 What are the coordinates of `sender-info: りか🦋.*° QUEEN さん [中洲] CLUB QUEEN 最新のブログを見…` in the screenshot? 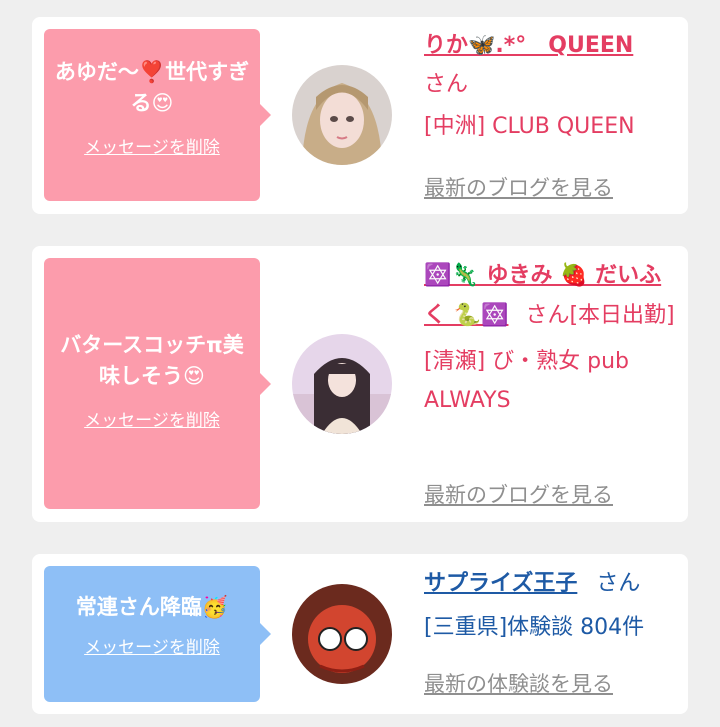 It's located at (552, 117).